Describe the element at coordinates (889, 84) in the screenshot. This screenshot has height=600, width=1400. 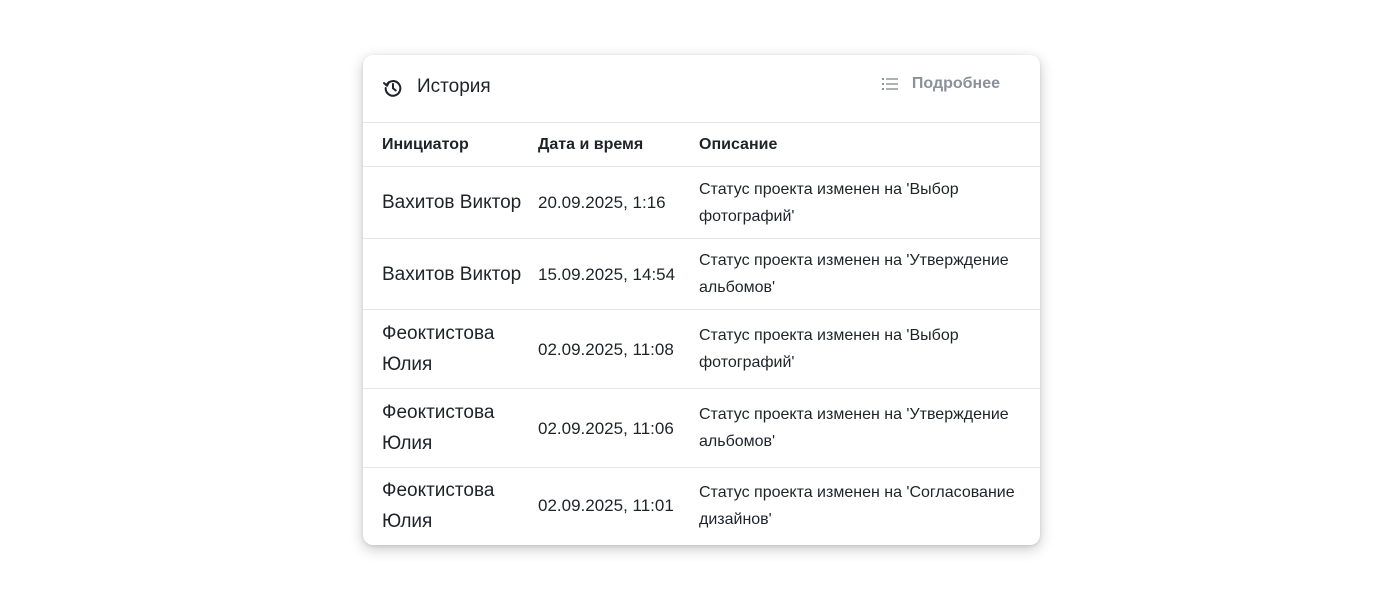
I see `list-icon` at that location.